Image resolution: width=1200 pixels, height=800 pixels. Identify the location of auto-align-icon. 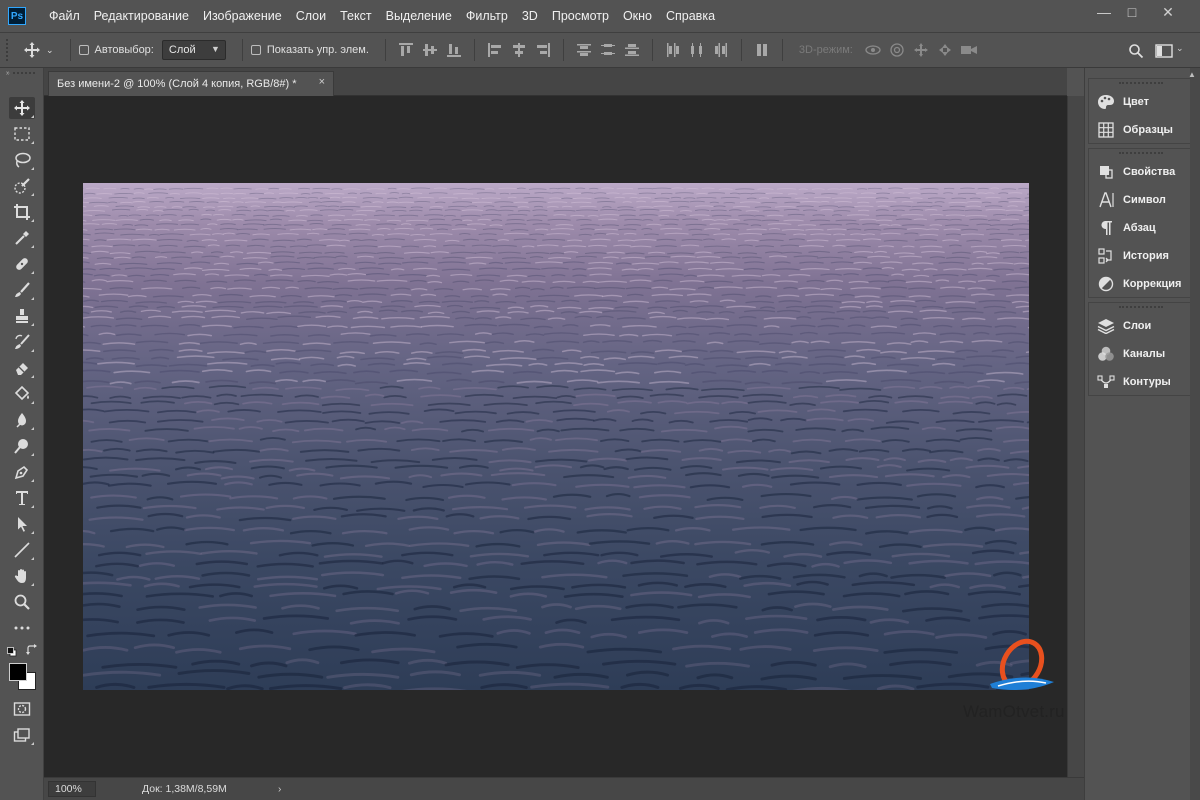
(762, 50).